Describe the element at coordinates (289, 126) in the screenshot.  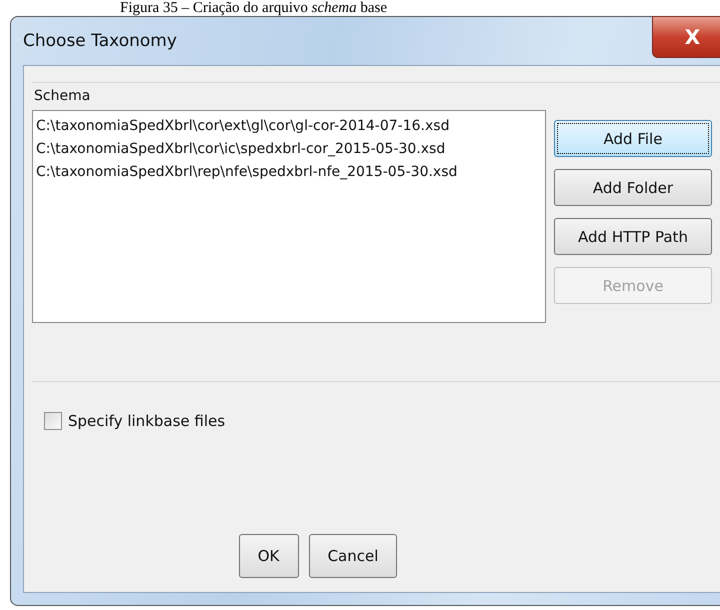
I see `file-path: C:\taxonomiaSpedXbrl\cor\ext\gl\cor\gl-cor-2014-07-16.xsd` at that location.